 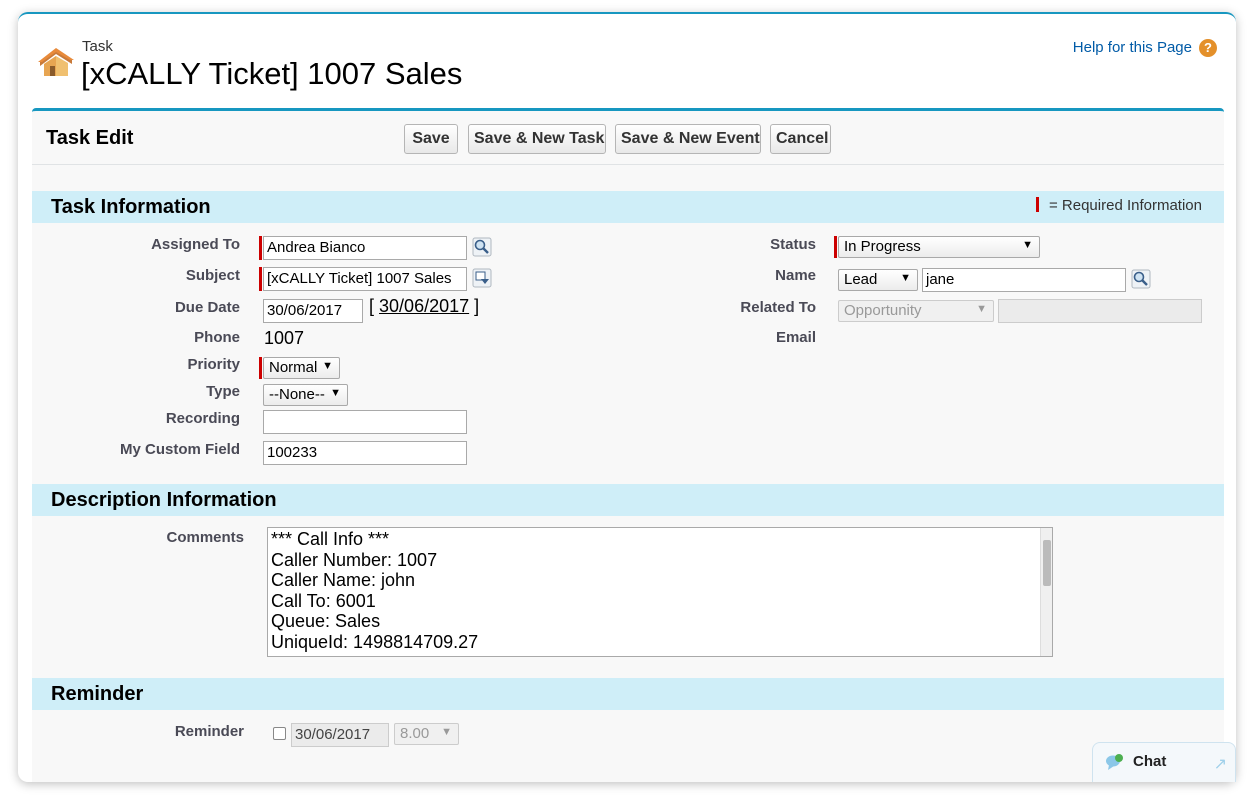 I want to click on type-select: --None-- ▼, so click(x=305, y=395).